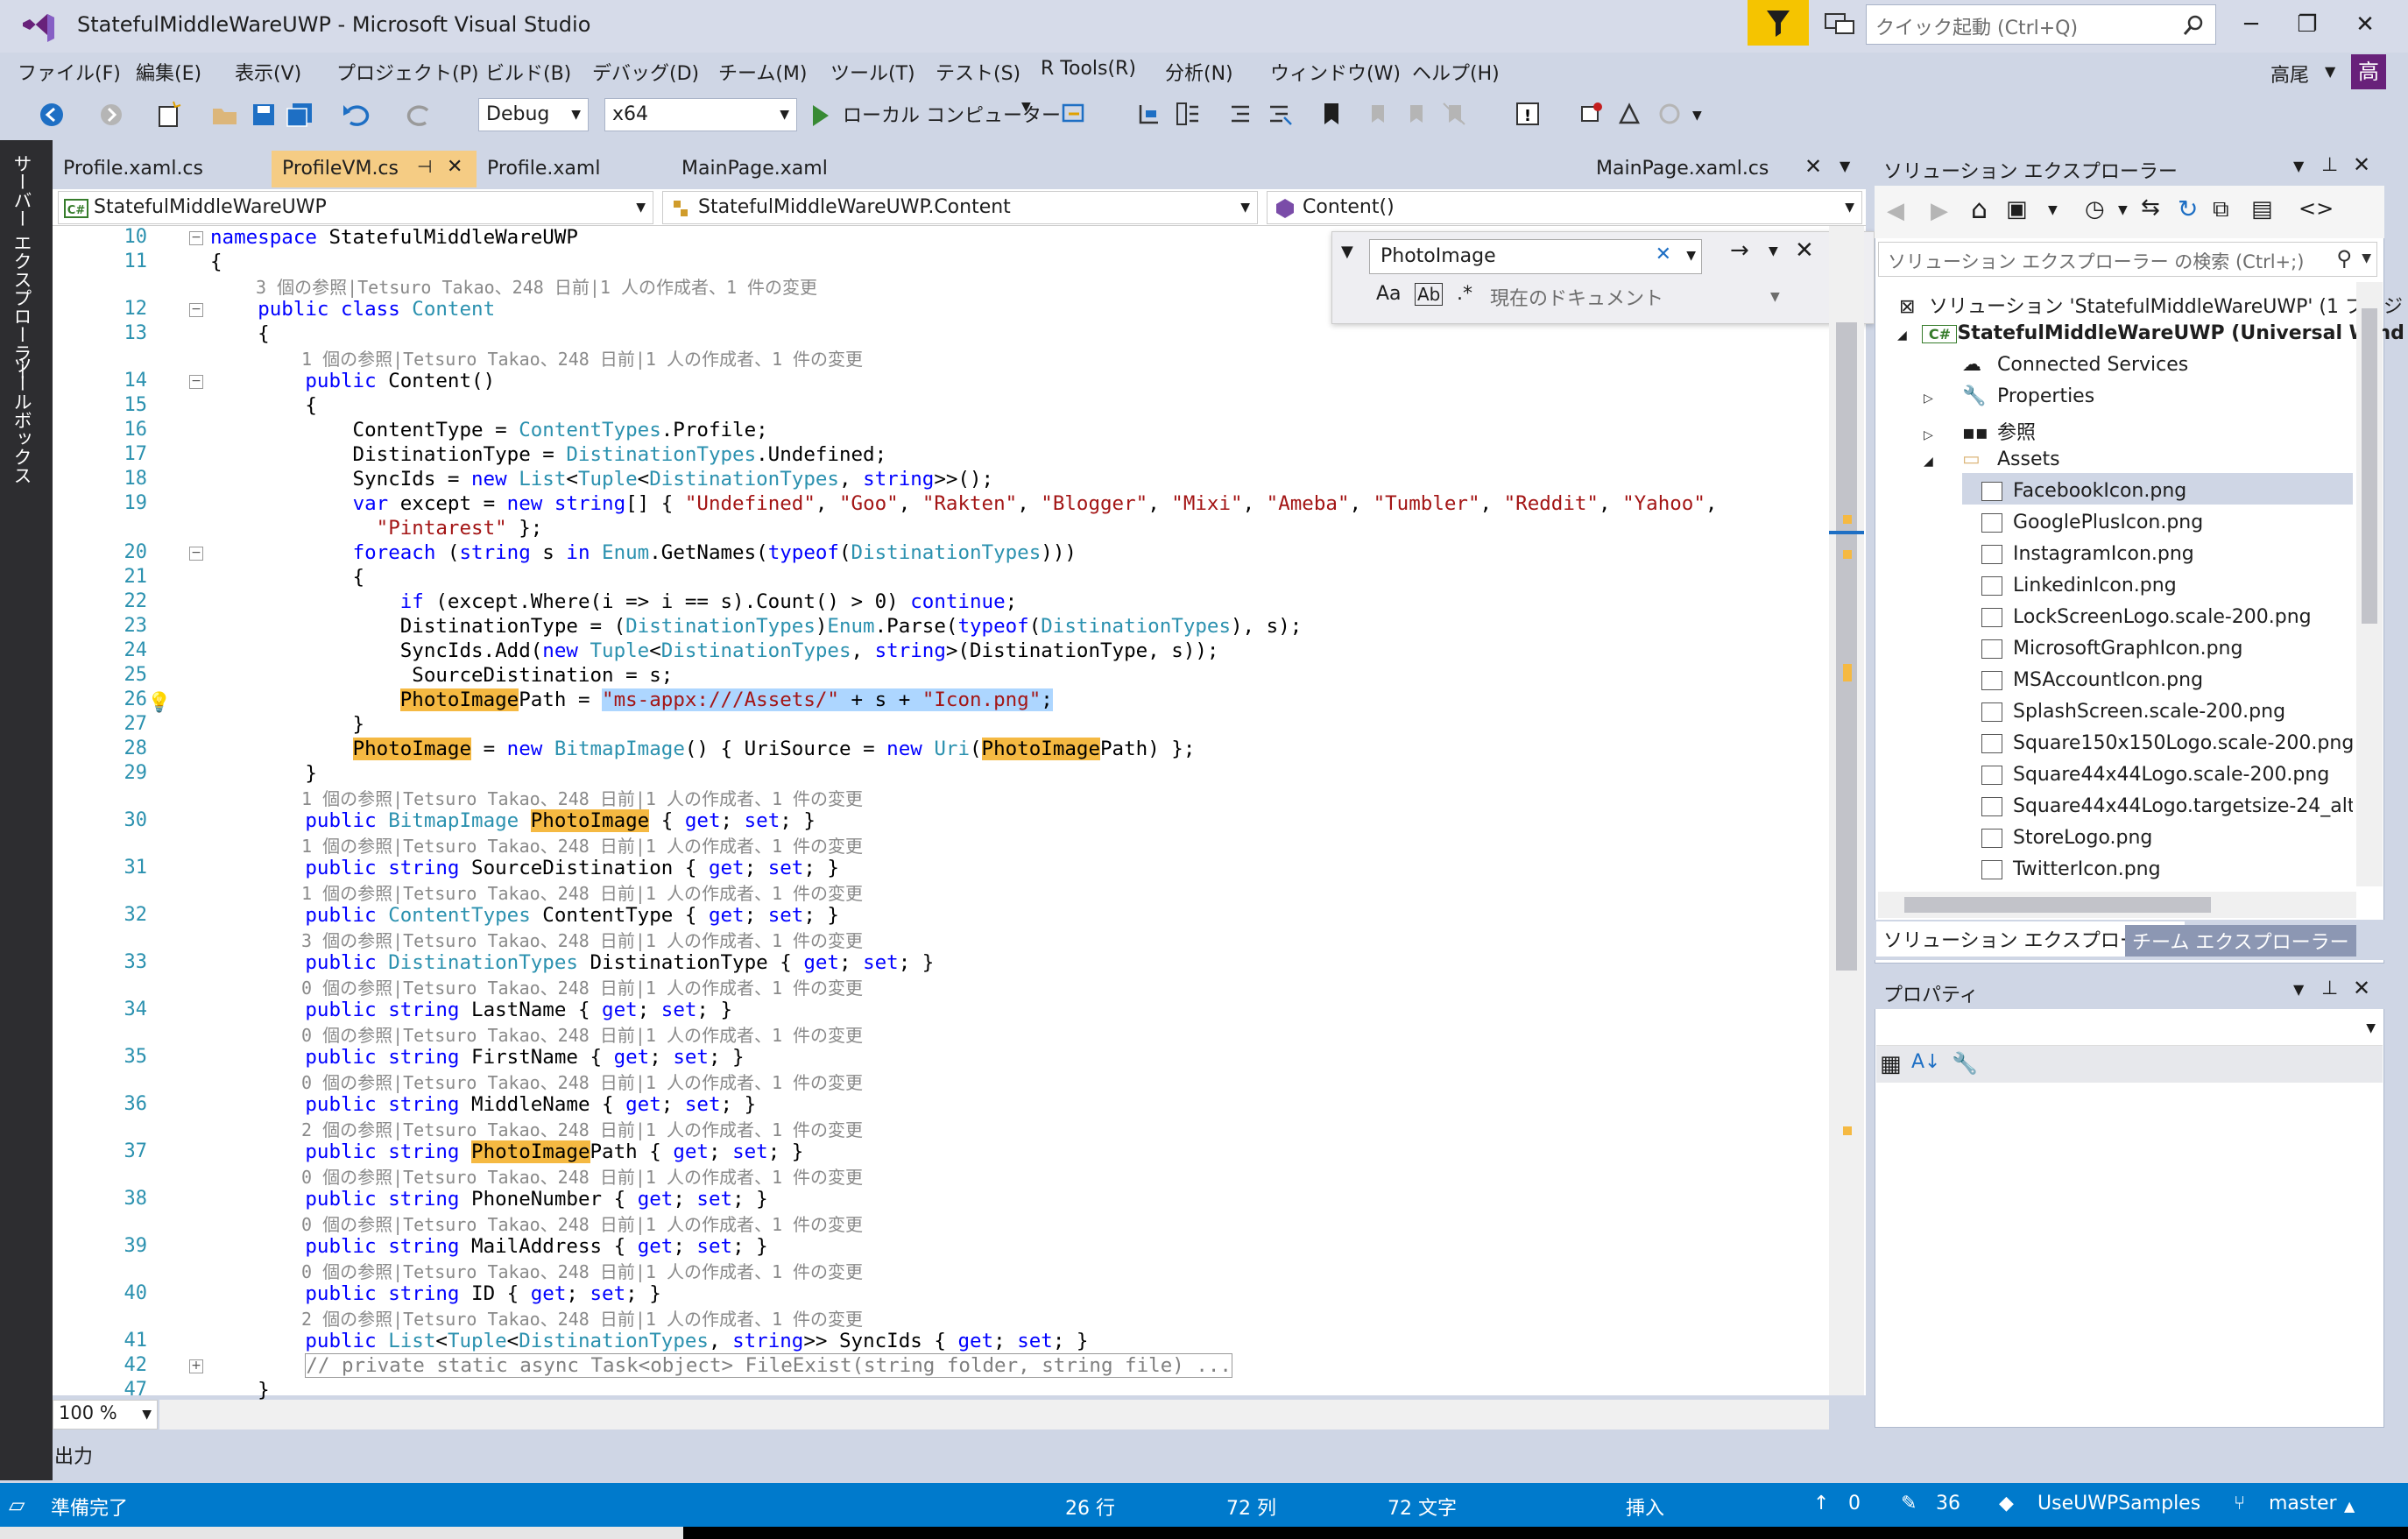 The height and width of the screenshot is (1539, 2408). Describe the element at coordinates (2118, 1504) in the screenshot. I see `status-repository: UseUWPSamples` at that location.